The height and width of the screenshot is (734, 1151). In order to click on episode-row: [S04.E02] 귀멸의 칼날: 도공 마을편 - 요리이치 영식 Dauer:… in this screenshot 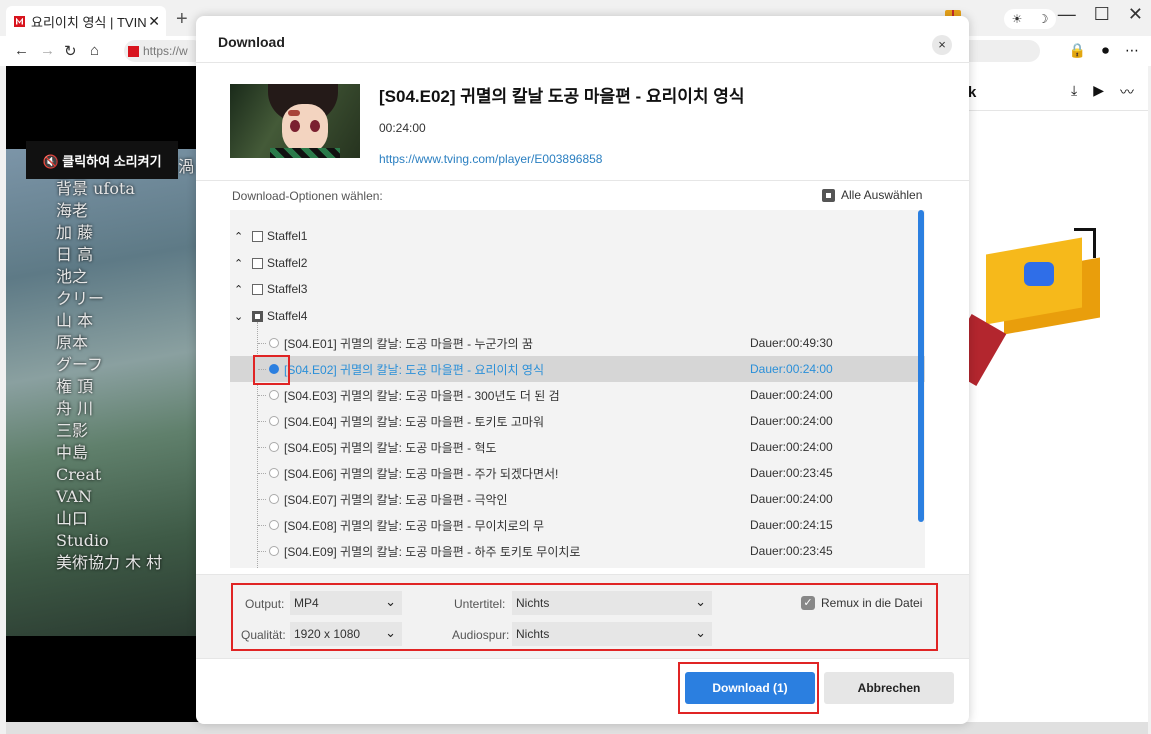, I will do `click(577, 369)`.